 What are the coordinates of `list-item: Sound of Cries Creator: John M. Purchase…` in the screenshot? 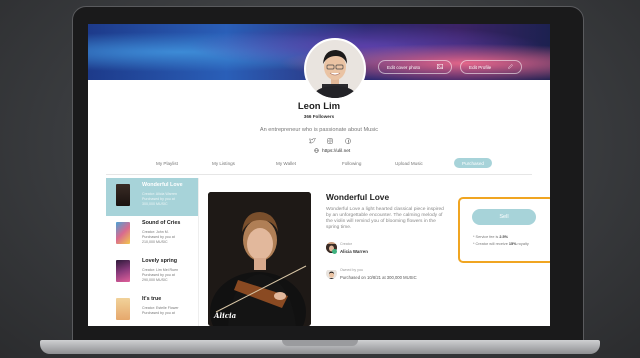 It's located at (152, 235).